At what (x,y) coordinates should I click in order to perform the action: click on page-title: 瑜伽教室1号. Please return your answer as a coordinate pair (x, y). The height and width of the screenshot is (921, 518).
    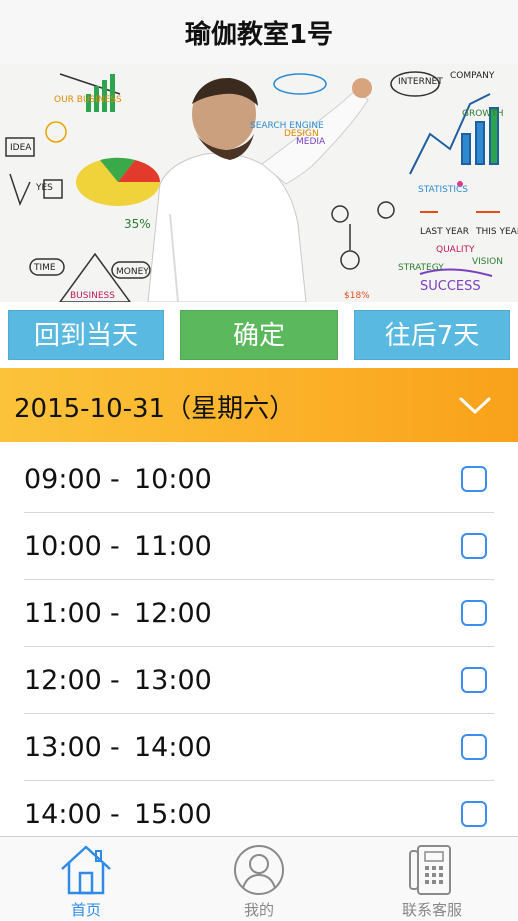
    Looking at the image, I should click on (259, 35).